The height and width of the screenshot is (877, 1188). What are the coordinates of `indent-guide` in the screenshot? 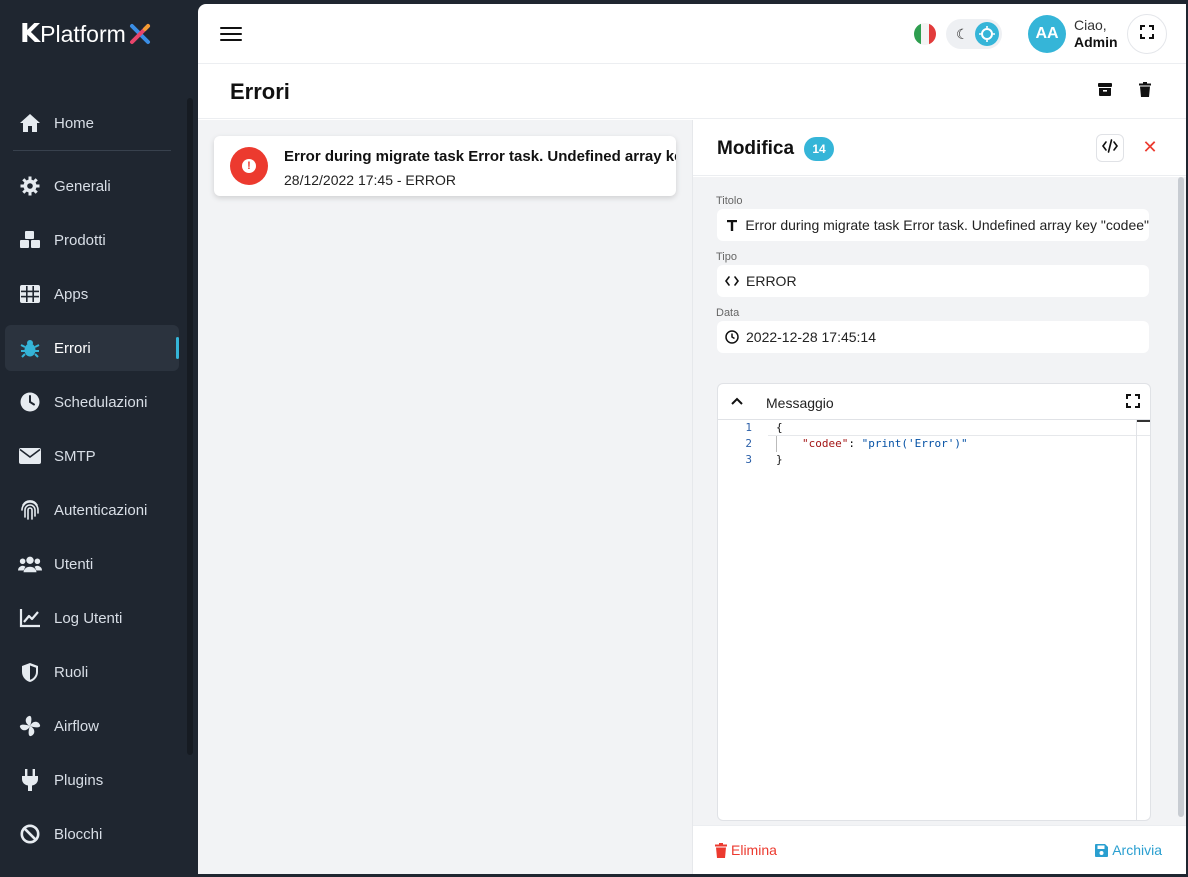 It's located at (776, 444).